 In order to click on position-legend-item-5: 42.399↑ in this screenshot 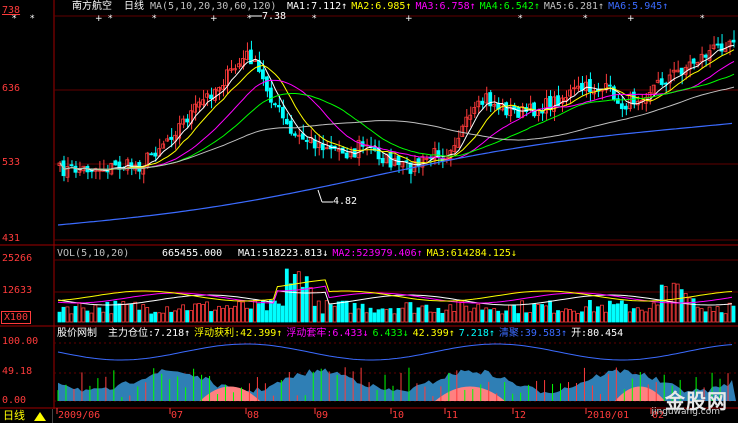, I will do `click(433, 333)`.